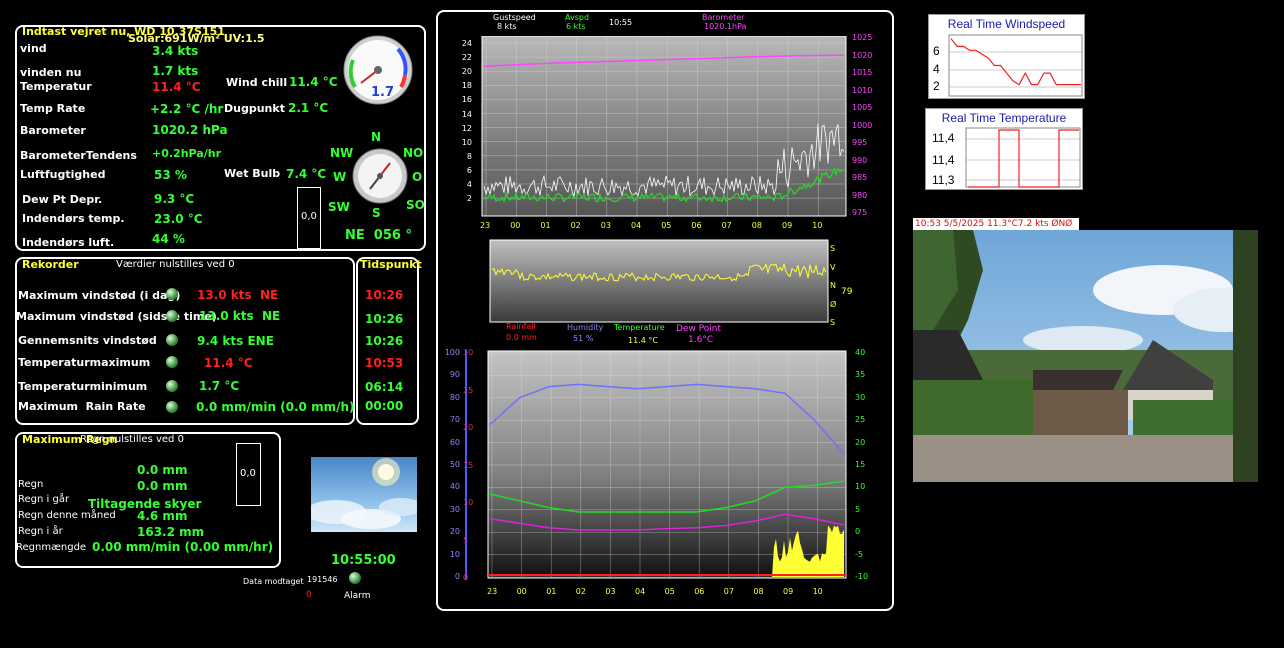 The image size is (1284, 648). I want to click on records-time-title: Tidspunkt, so click(391, 264).